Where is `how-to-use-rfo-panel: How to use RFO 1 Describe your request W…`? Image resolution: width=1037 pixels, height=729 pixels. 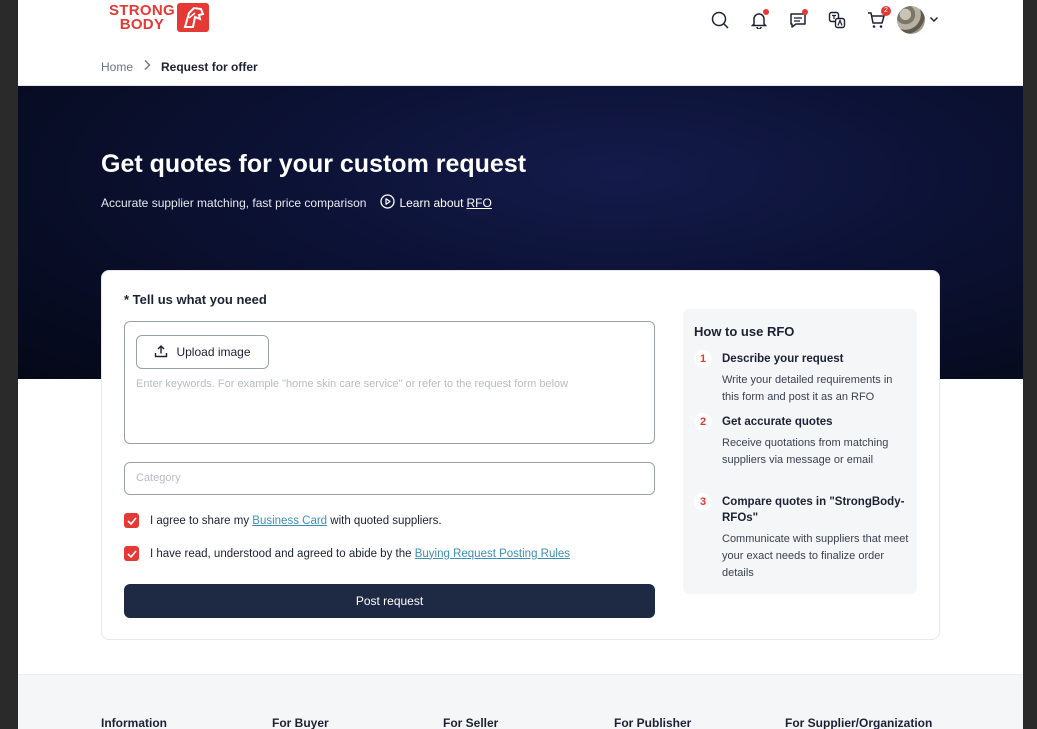 how-to-use-rfo-panel: How to use RFO 1 Describe your request W… is located at coordinates (800, 451).